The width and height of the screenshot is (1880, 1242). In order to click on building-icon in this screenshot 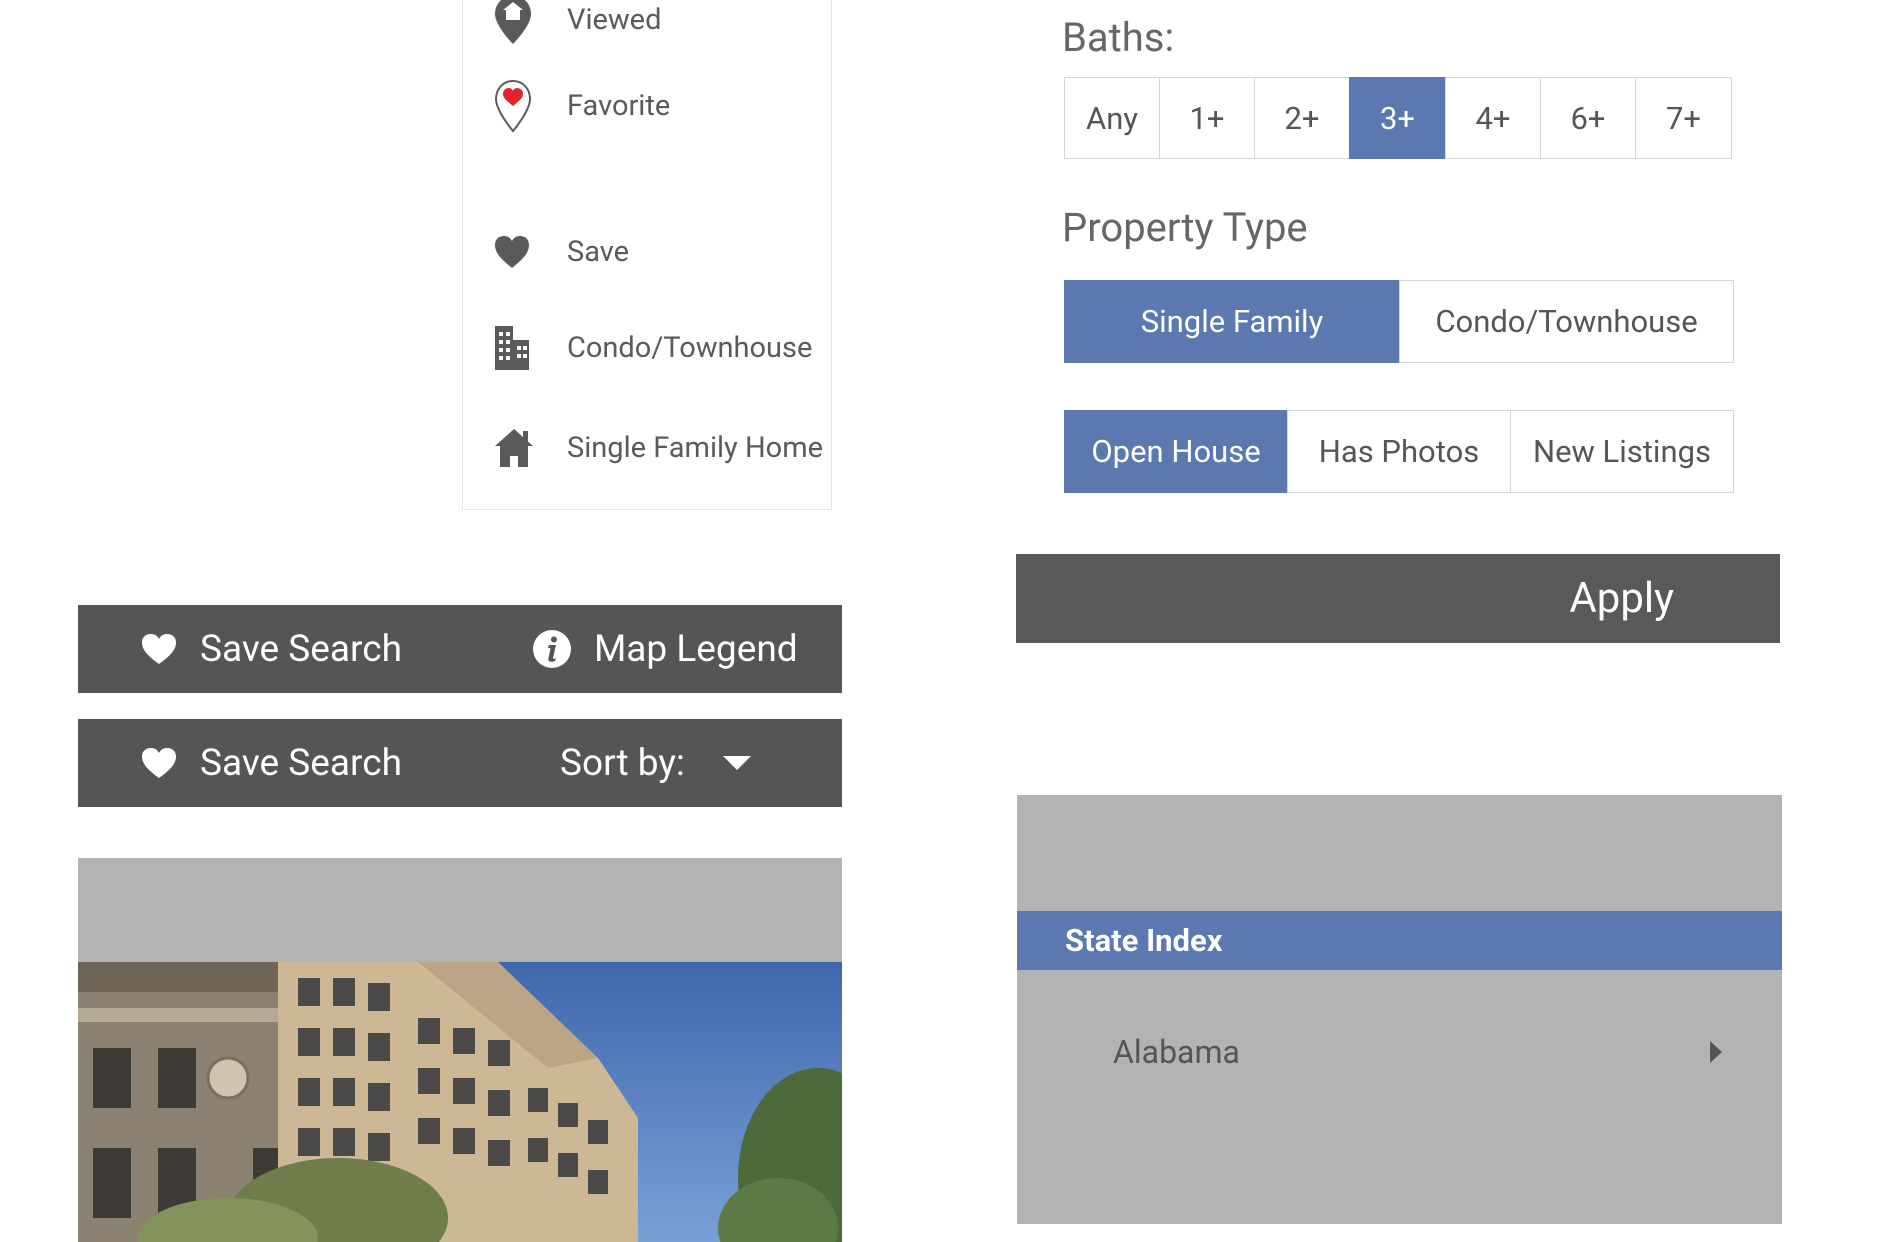, I will do `click(515, 348)`.